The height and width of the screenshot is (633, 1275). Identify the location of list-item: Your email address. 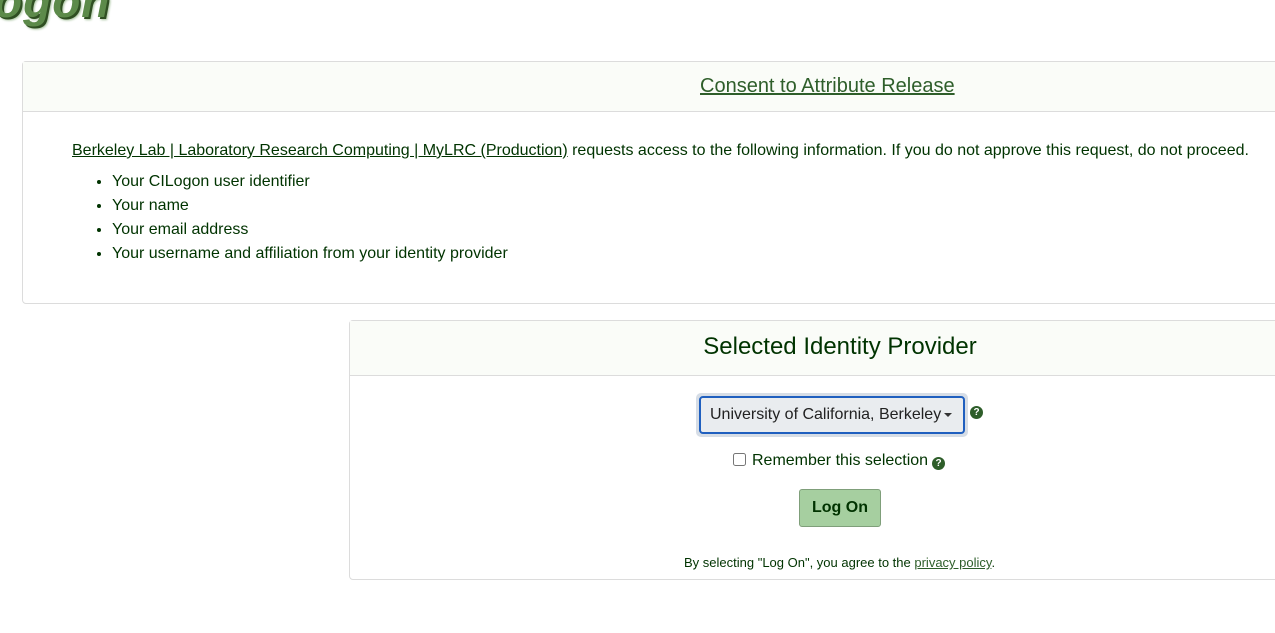
(693, 234).